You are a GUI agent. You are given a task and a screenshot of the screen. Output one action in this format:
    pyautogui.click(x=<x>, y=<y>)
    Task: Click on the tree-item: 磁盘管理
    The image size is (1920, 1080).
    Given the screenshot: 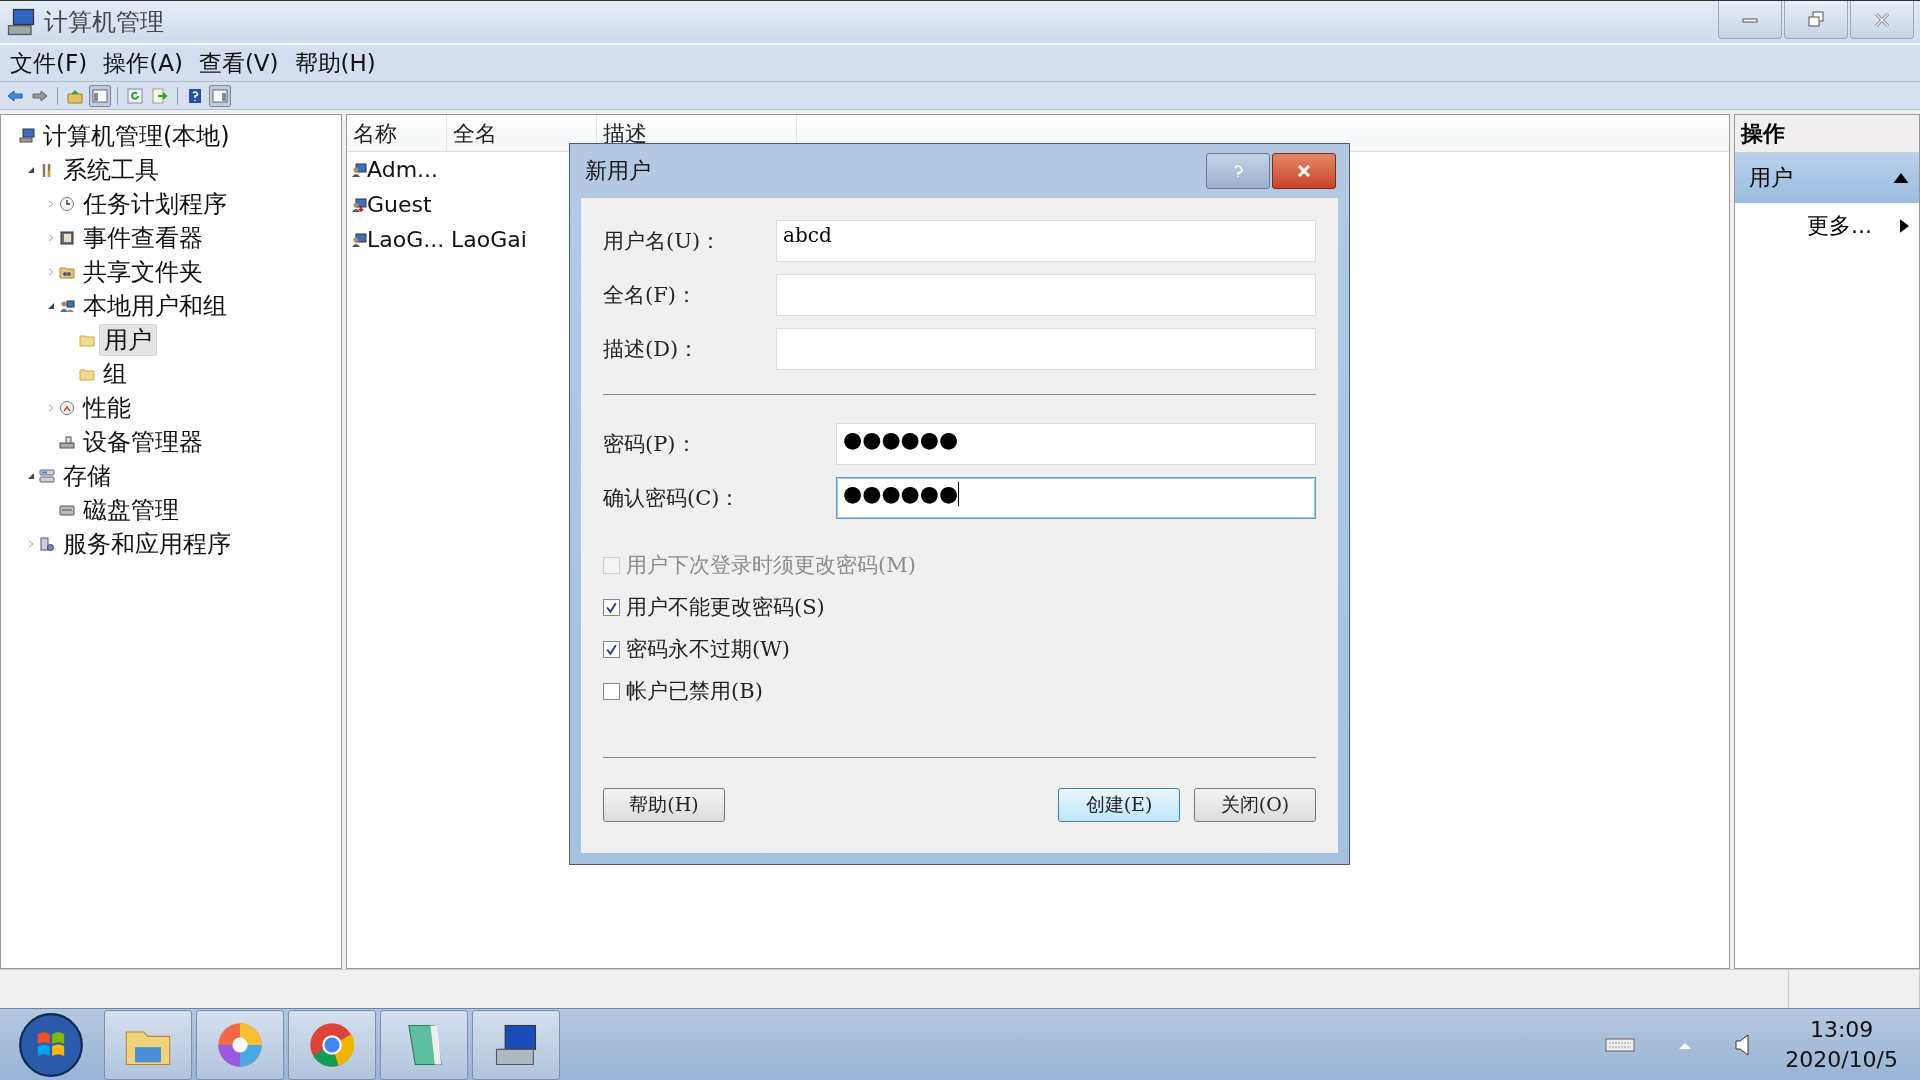 What is the action you would take?
    pyautogui.click(x=131, y=510)
    